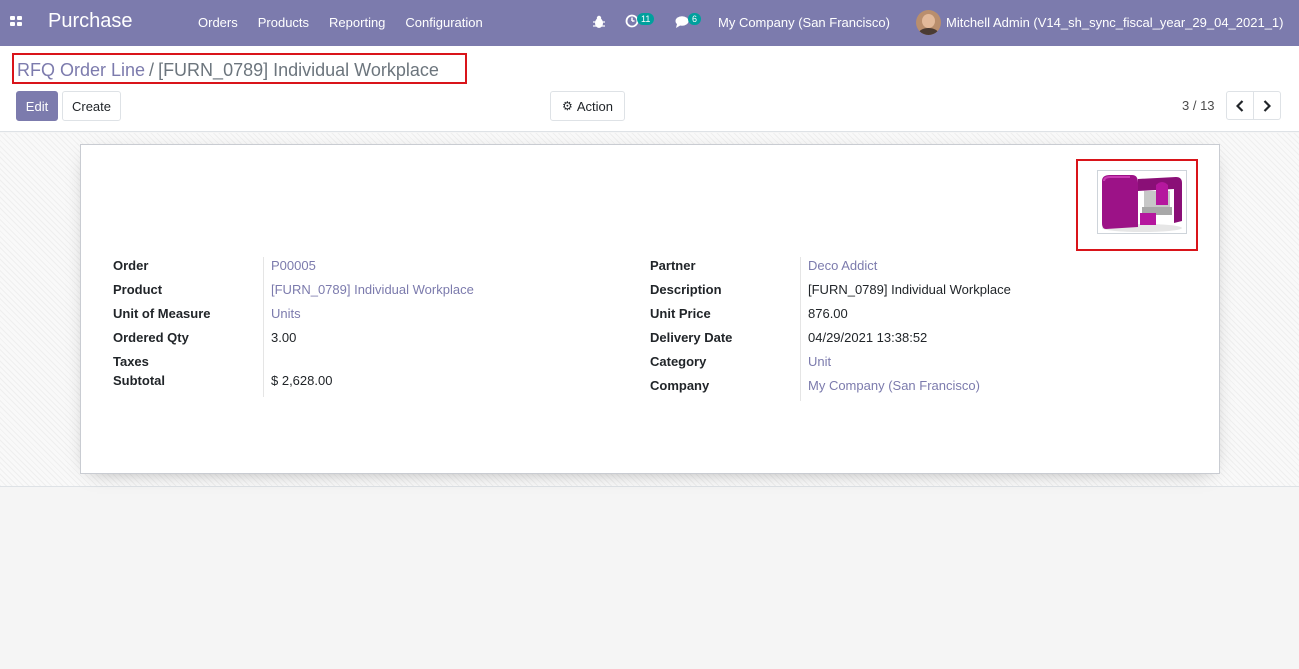 This screenshot has width=1299, height=669. Describe the element at coordinates (37, 106) in the screenshot. I see `edit-button: Edit` at that location.